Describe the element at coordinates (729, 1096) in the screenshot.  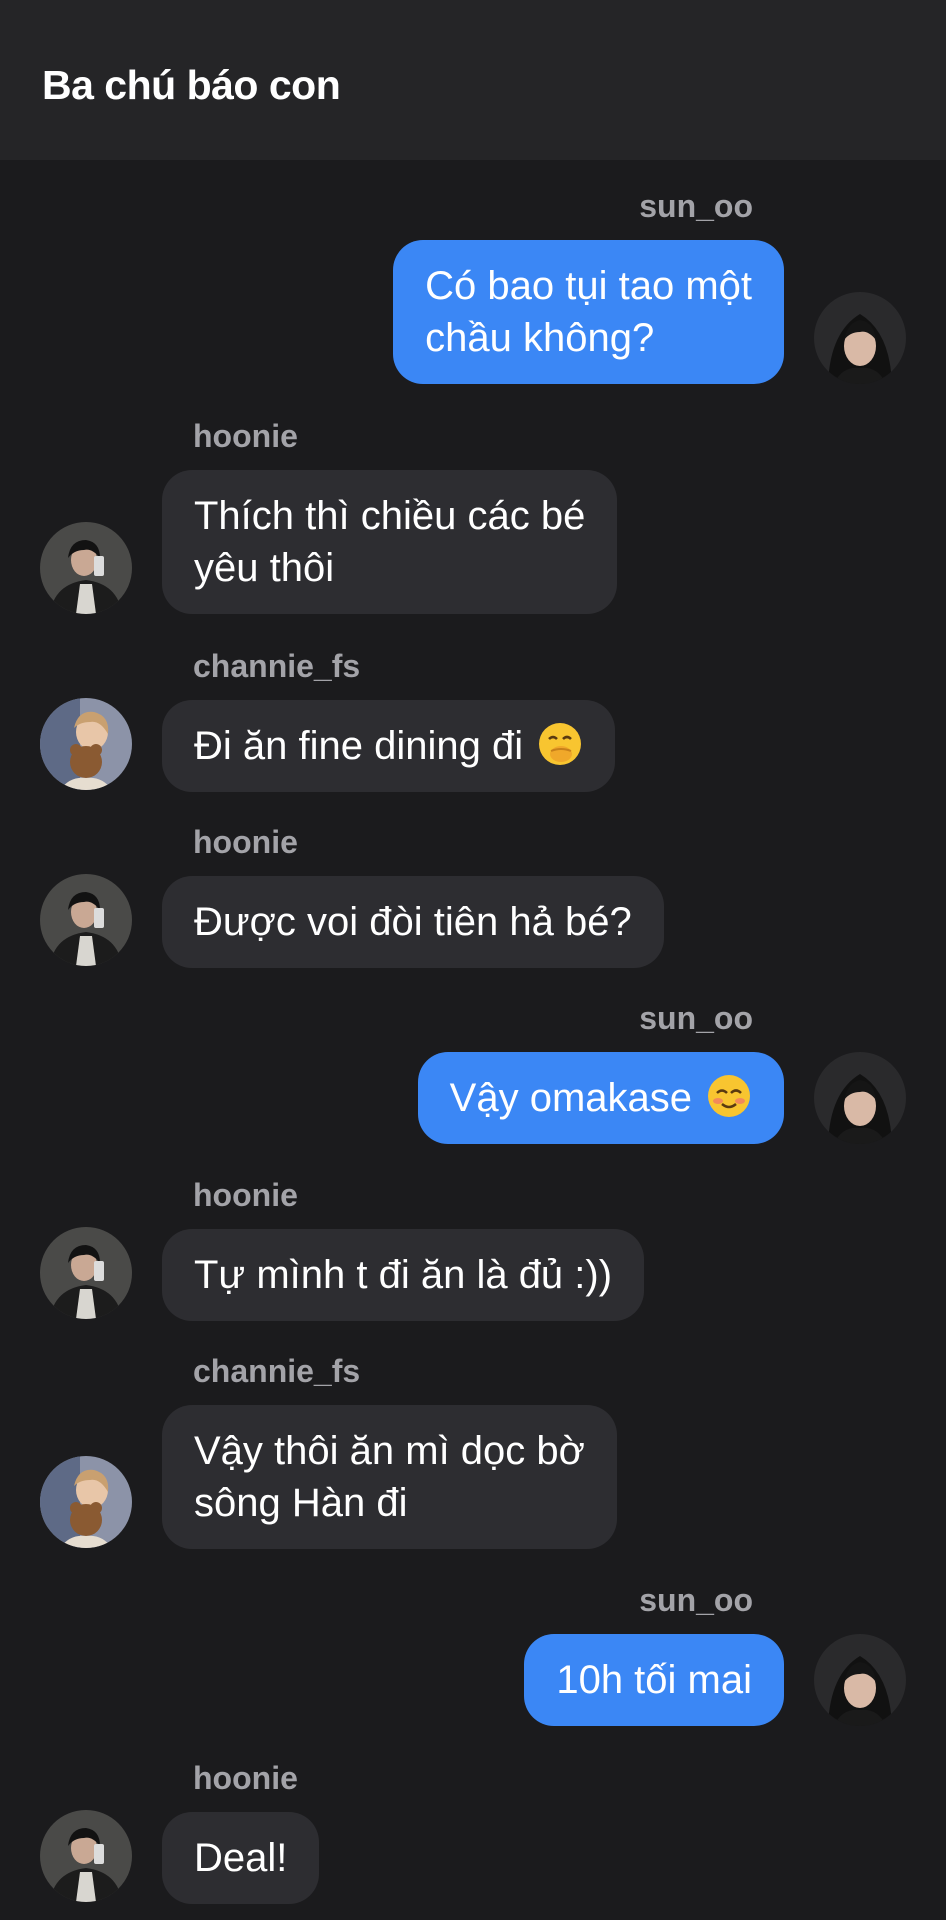
I see `smiling-blushing-emoji` at that location.